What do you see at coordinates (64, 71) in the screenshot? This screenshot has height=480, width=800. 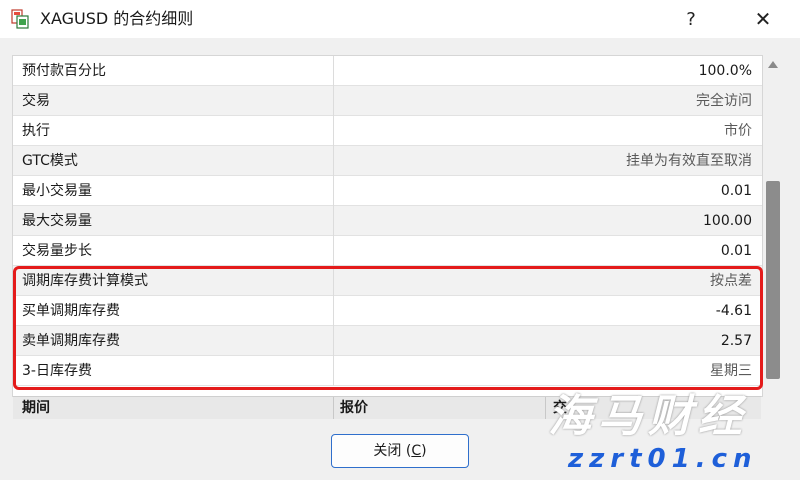 I see `row-name: 预付款百分比` at bounding box center [64, 71].